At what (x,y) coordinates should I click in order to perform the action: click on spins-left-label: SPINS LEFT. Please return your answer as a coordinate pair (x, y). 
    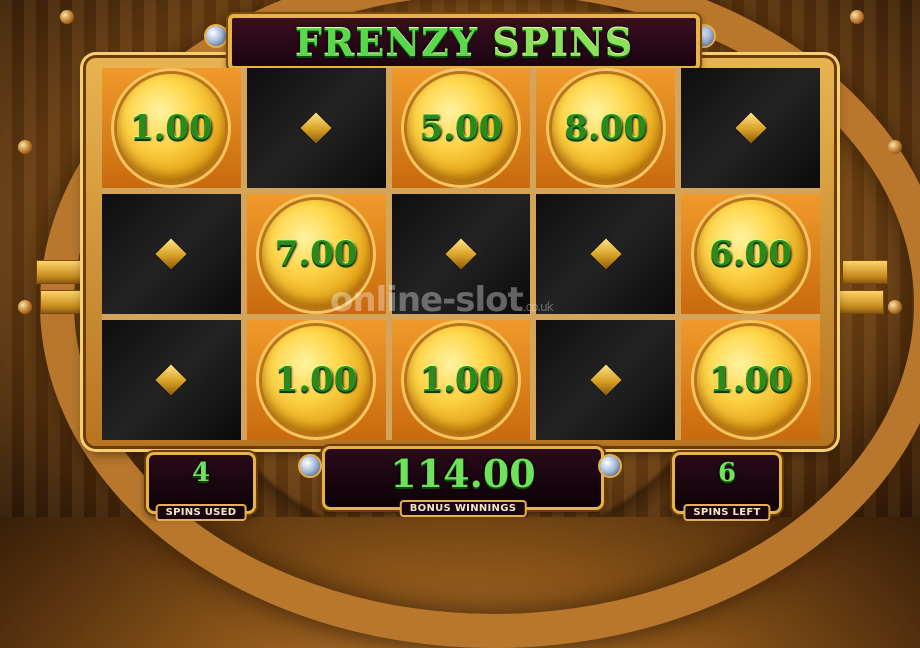
    Looking at the image, I should click on (727, 512).